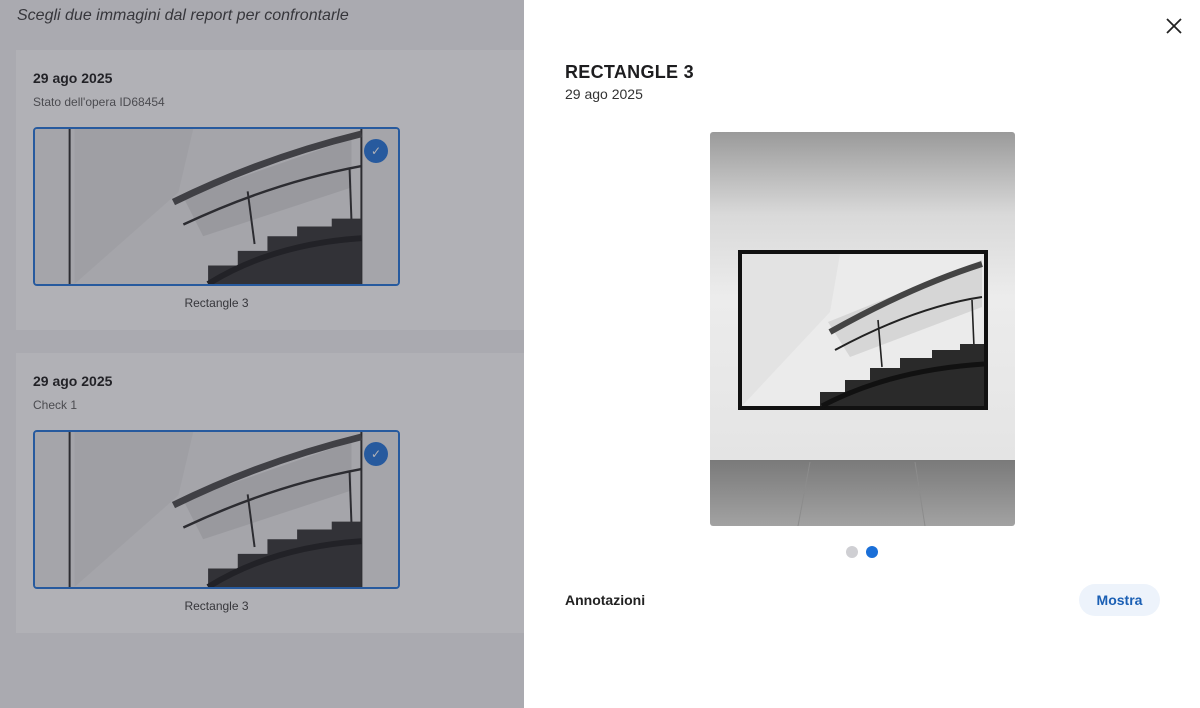 The width and height of the screenshot is (1200, 708). I want to click on framed-artwork-image, so click(862, 329).